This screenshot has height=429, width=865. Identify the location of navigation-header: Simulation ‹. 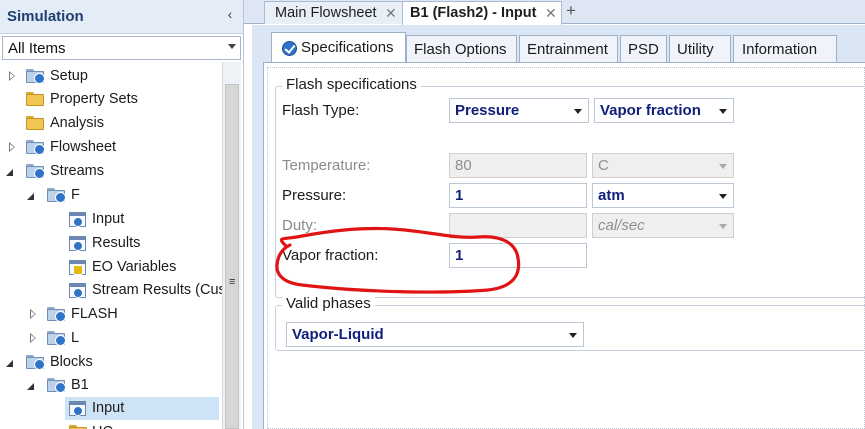
(121, 17).